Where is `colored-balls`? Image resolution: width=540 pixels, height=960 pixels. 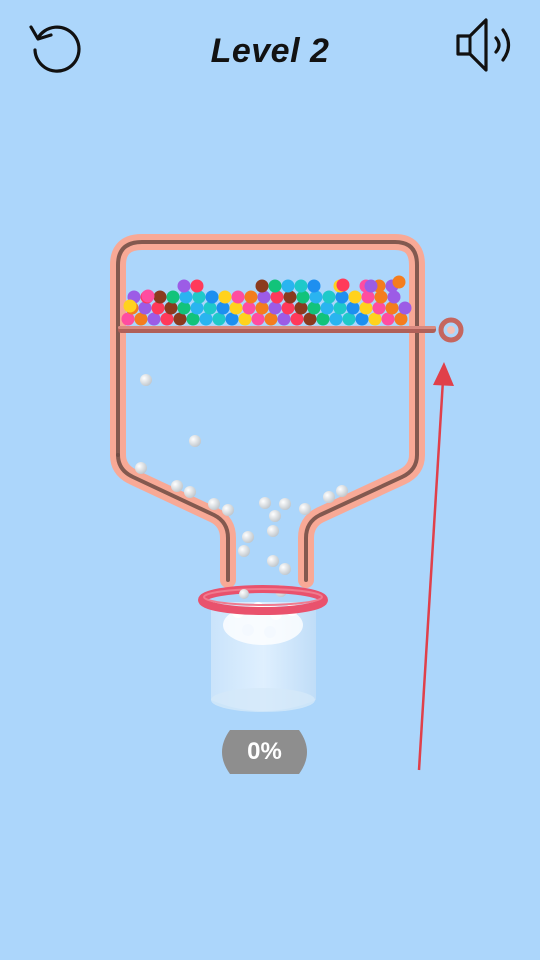 colored-balls is located at coordinates (266, 300).